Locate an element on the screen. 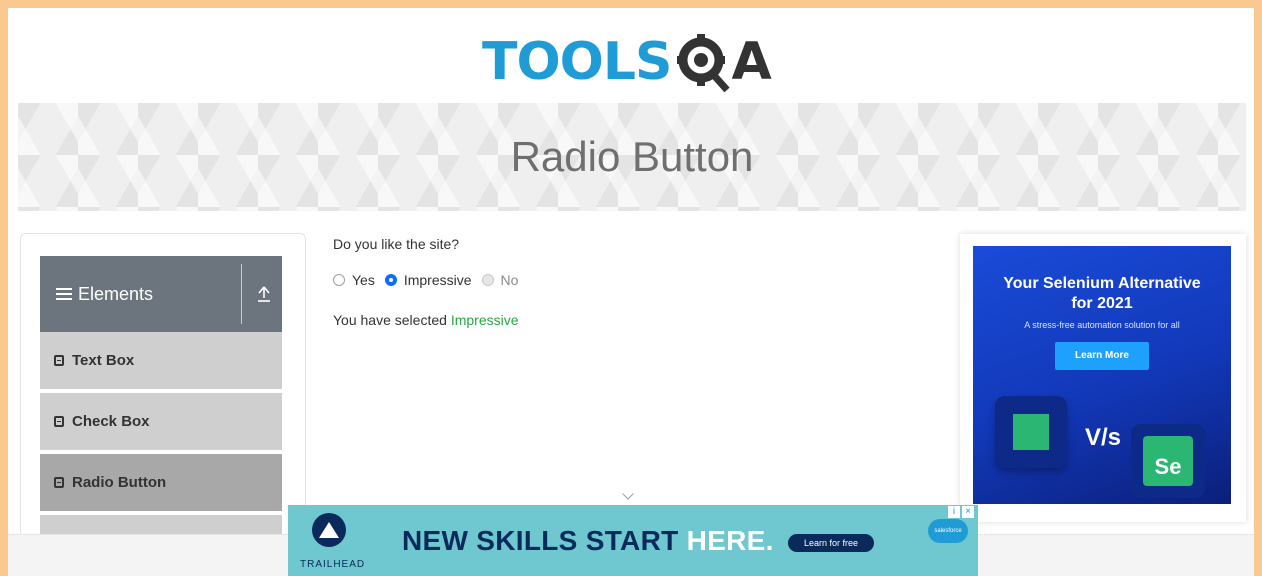 This screenshot has width=1262, height=576. radio-circle-disabled is located at coordinates (487, 280).